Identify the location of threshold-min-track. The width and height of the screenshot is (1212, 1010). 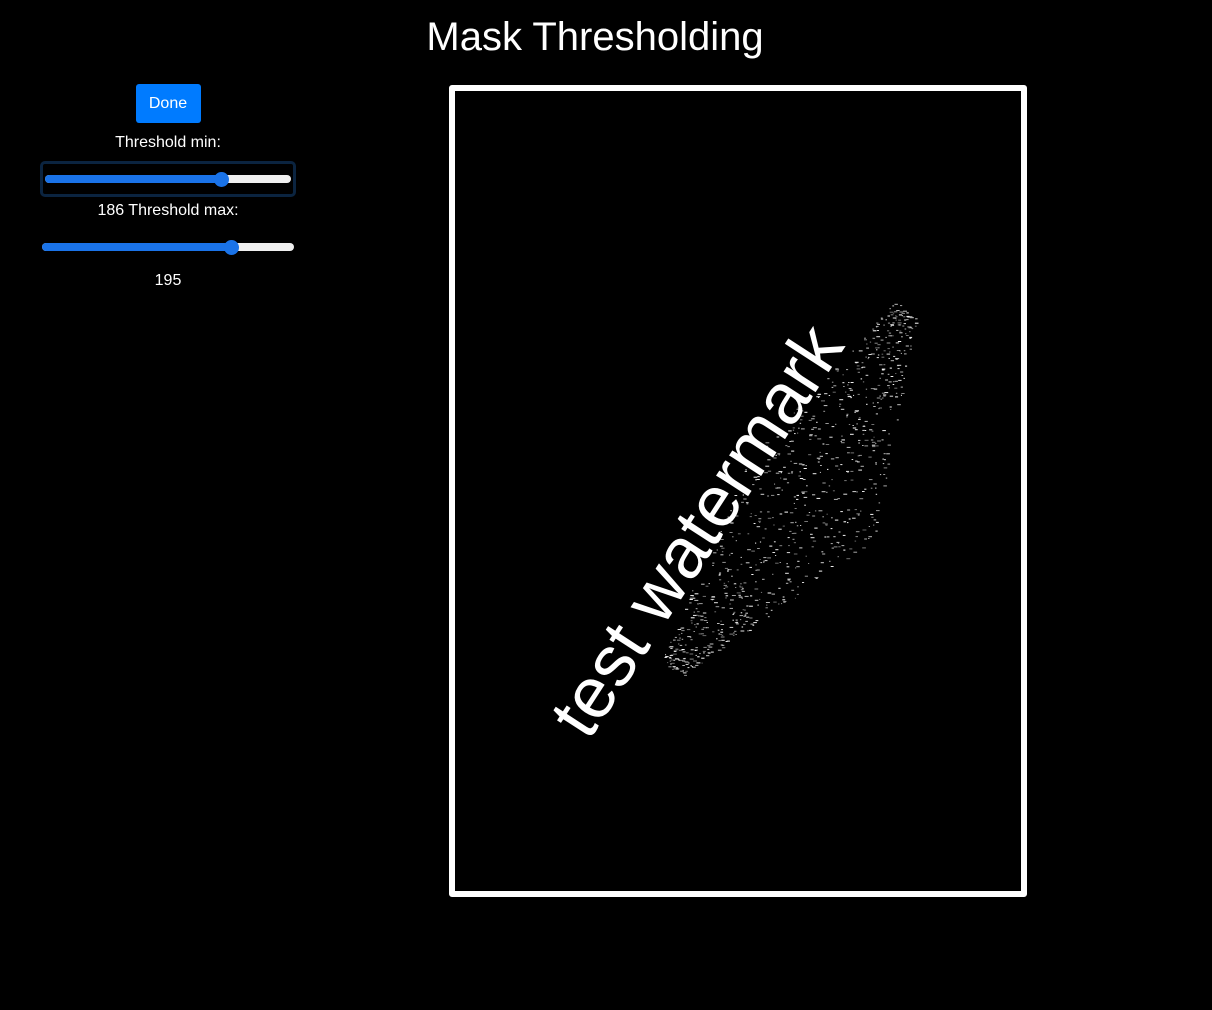
(168, 179).